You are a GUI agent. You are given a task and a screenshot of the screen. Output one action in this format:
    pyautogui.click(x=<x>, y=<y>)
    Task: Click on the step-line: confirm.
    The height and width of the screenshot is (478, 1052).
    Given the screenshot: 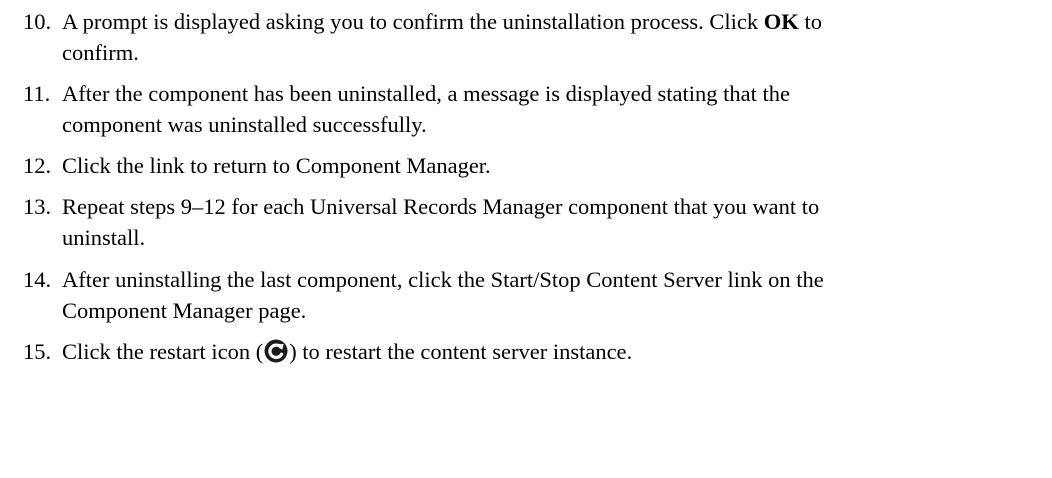 What is the action you would take?
    pyautogui.click(x=100, y=52)
    